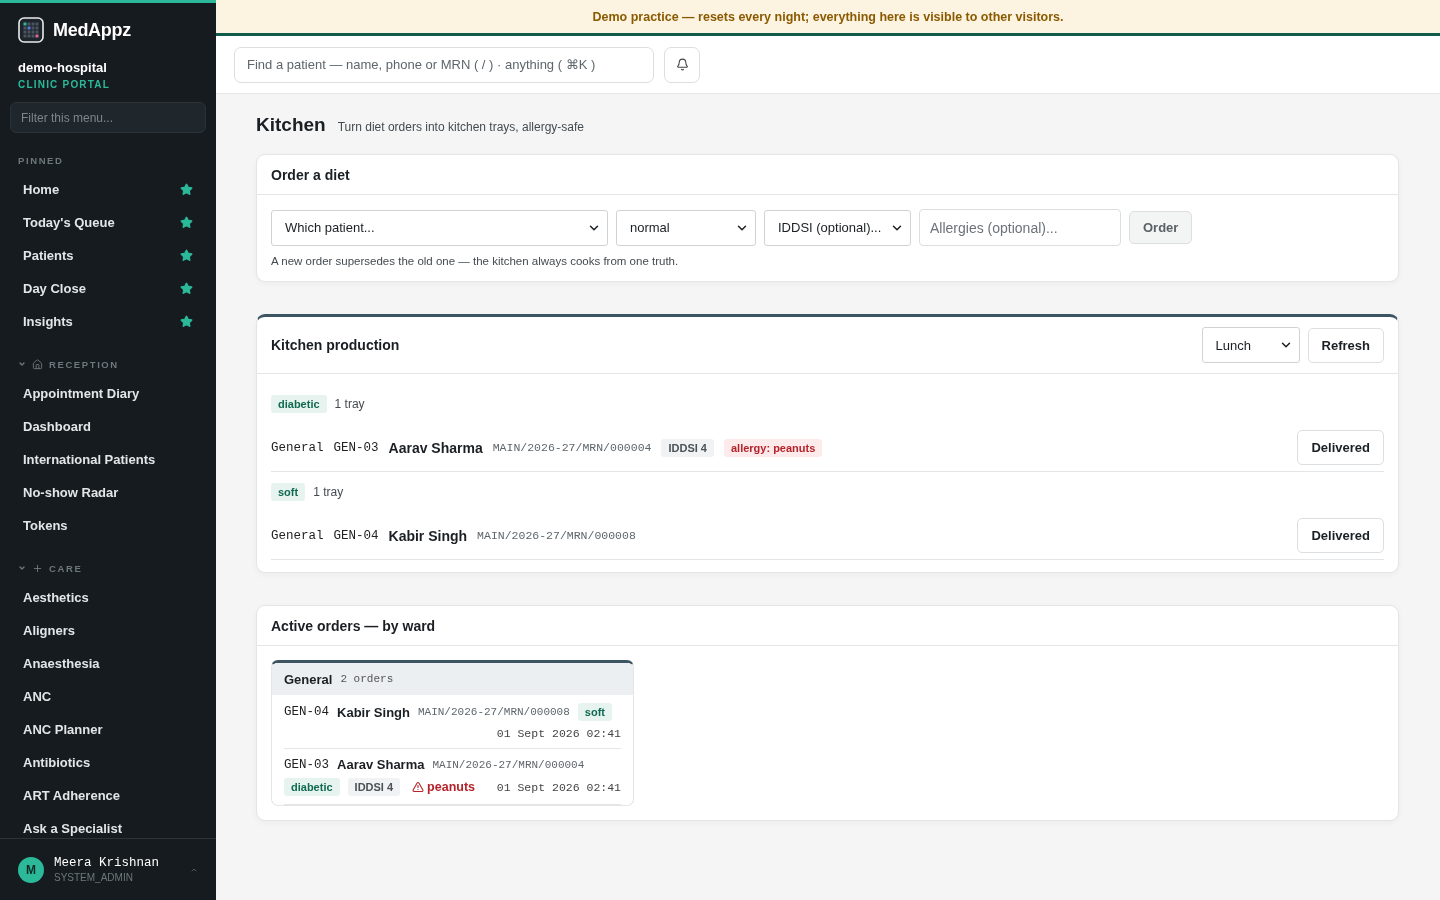  Describe the element at coordinates (108, 288) in the screenshot. I see `nav-item: Day Close` at that location.